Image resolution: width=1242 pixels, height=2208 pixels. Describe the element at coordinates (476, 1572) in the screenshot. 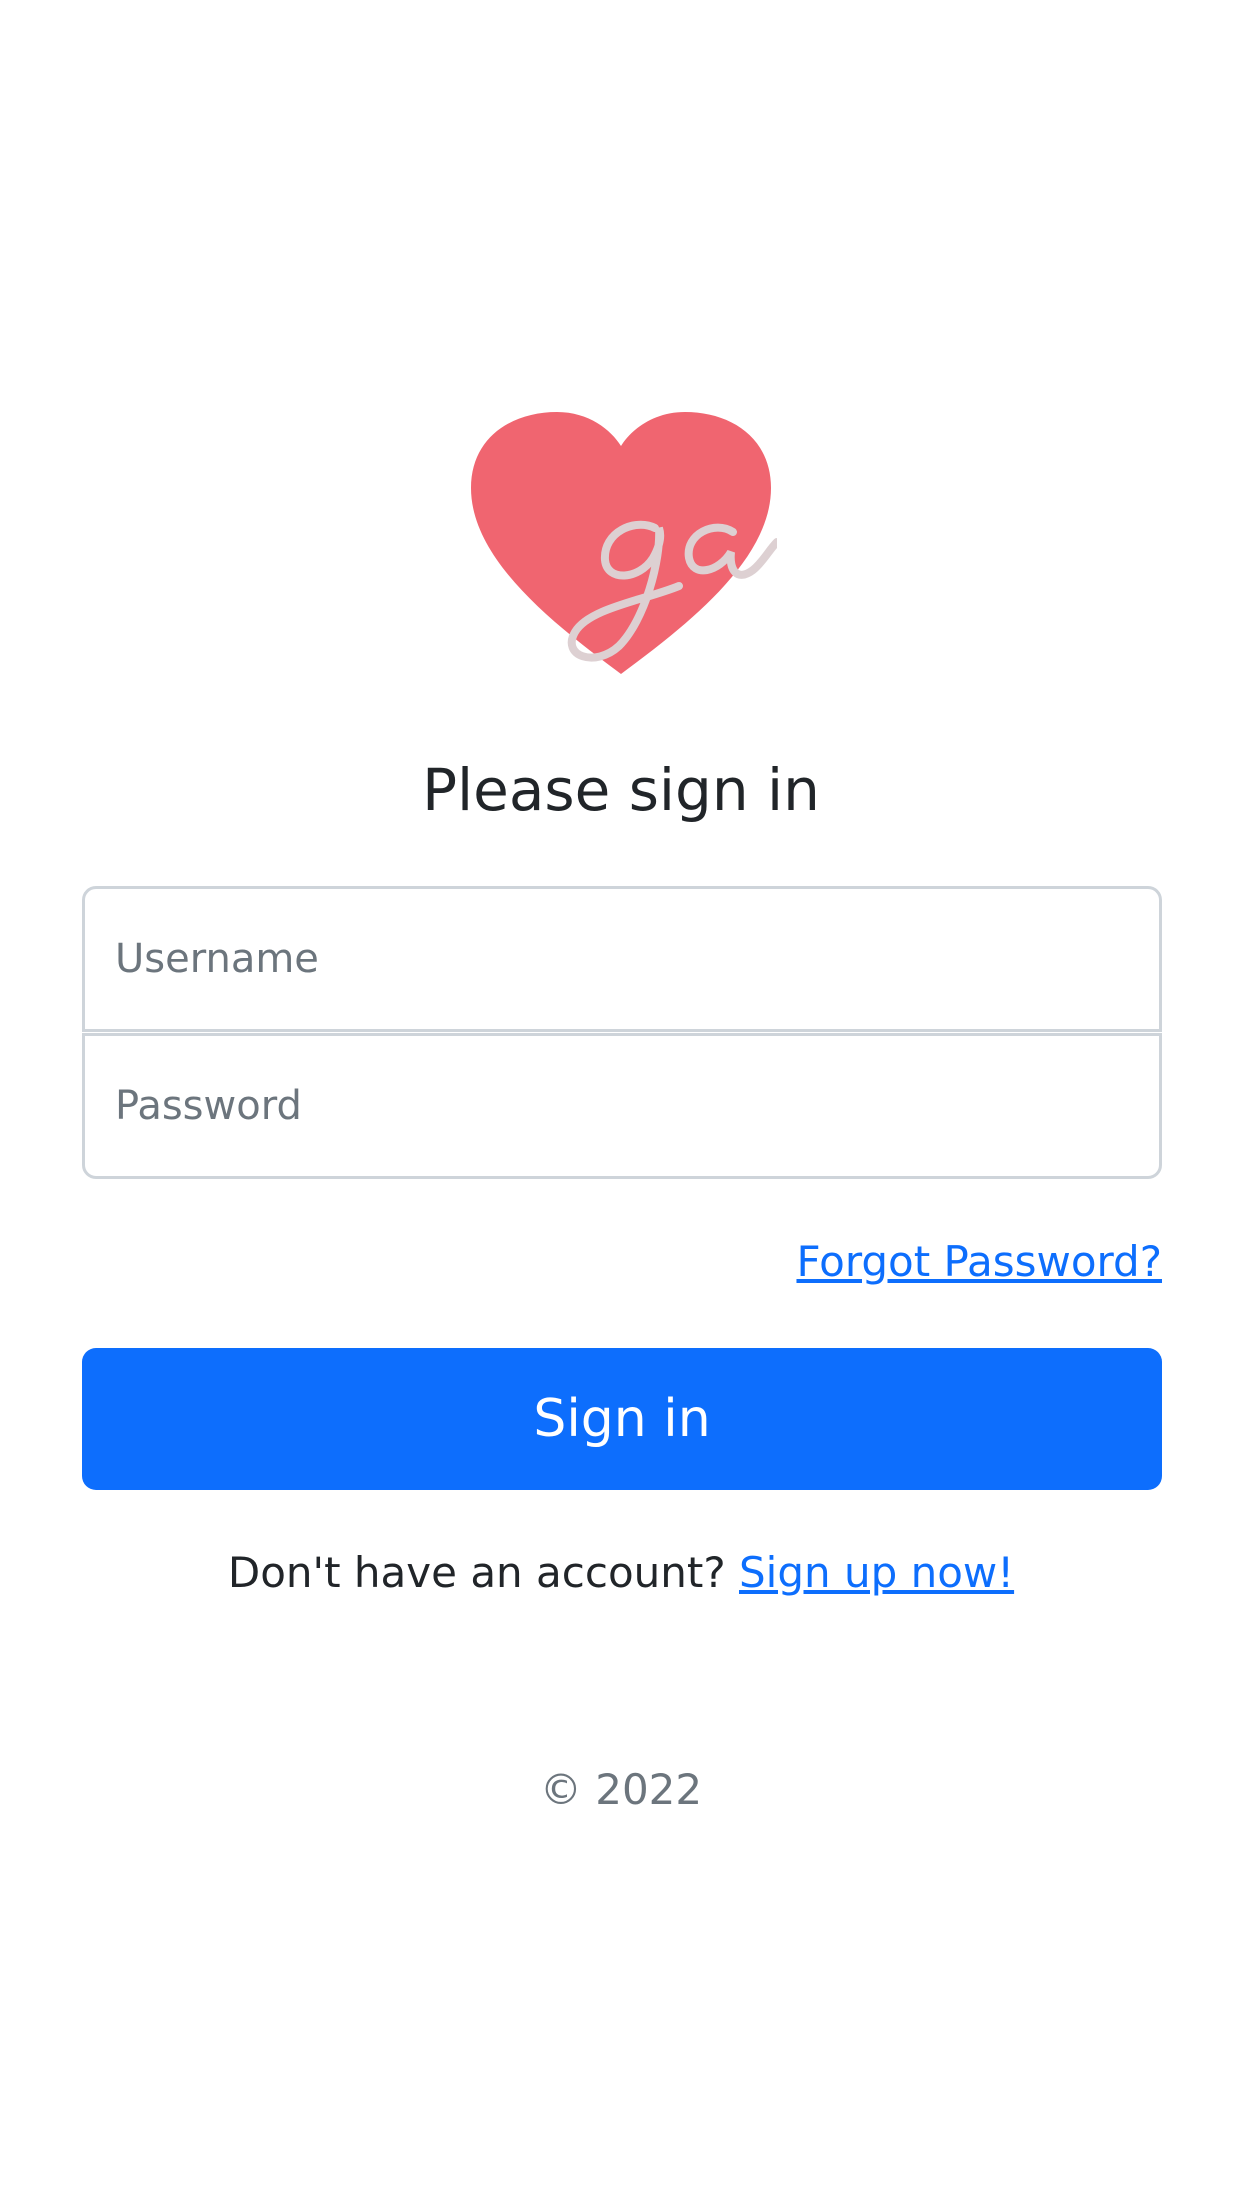

I see `signup-prompt: Don't have an account?` at that location.